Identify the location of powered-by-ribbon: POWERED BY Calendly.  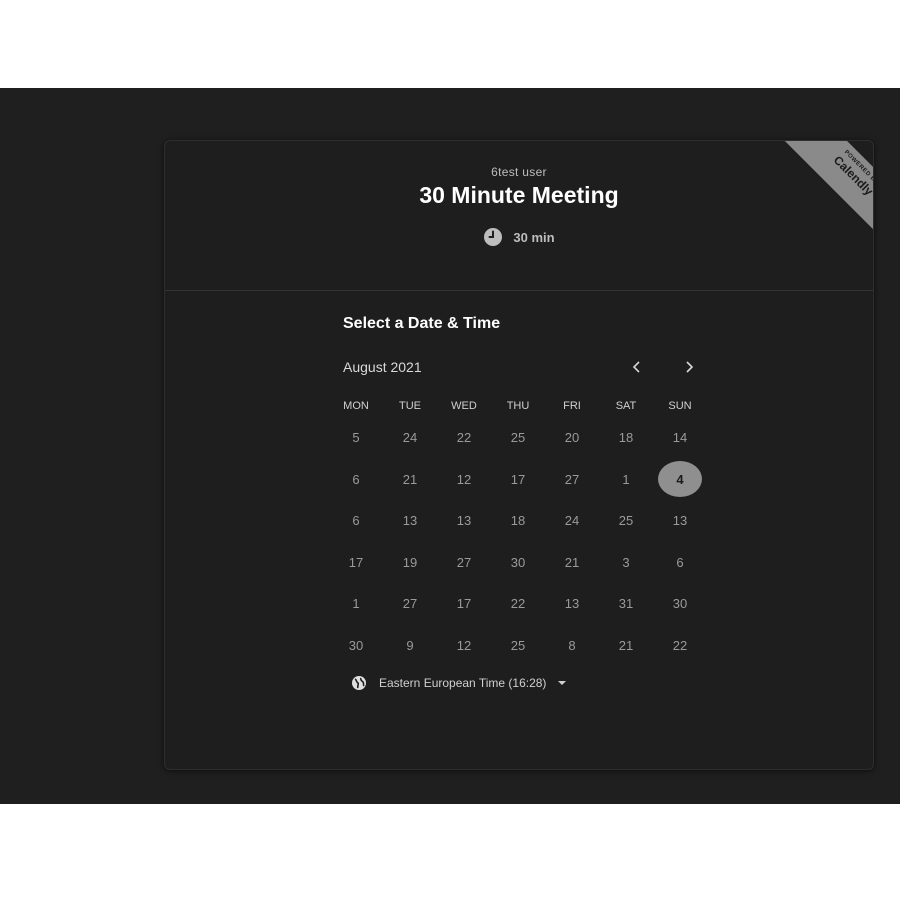
(820, 192).